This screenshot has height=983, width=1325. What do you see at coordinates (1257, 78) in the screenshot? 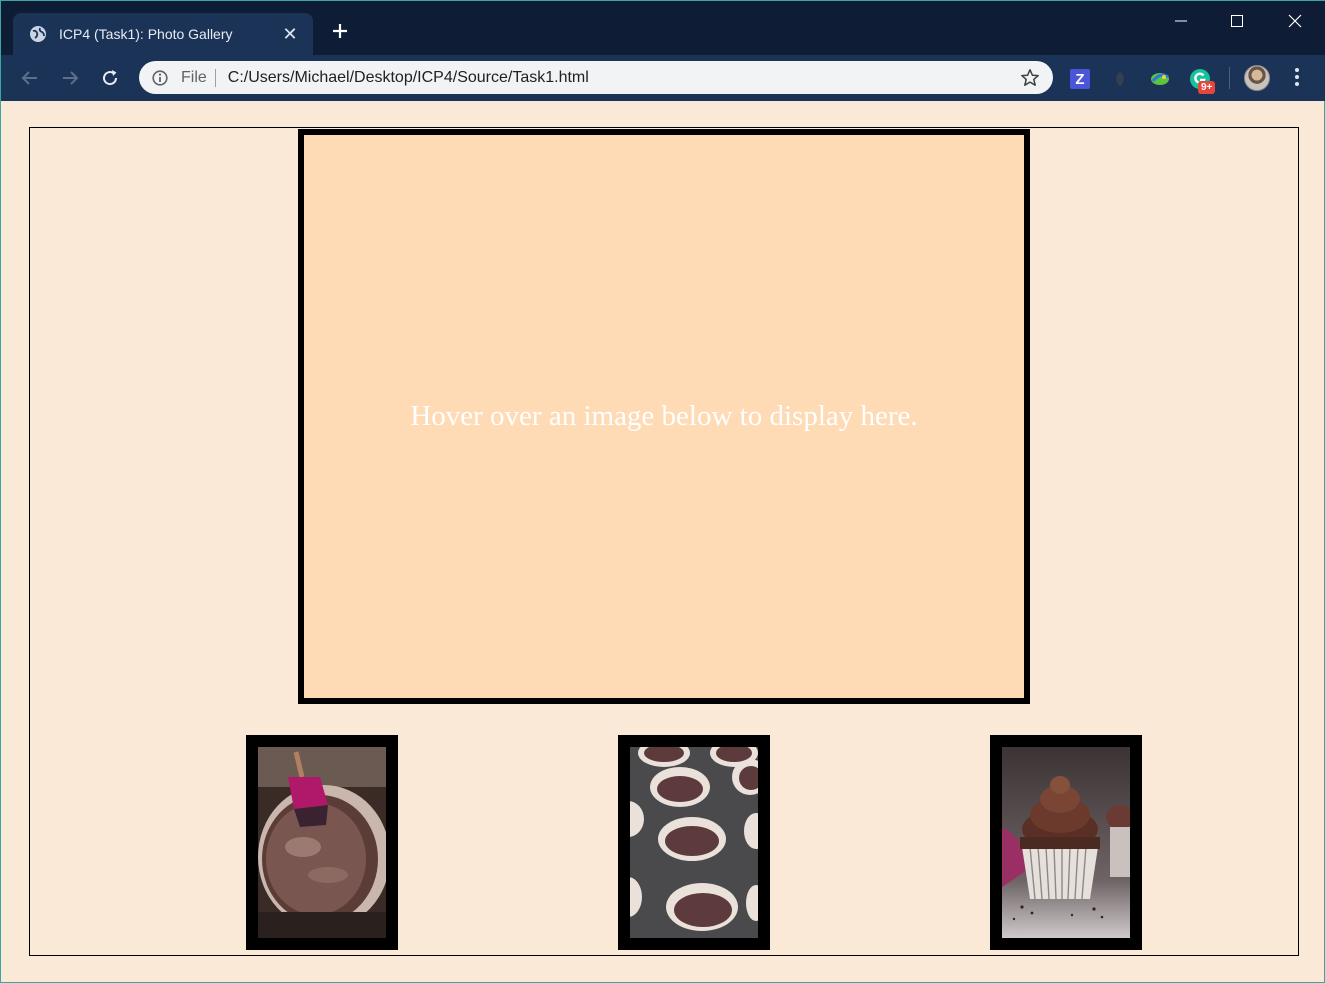
I see `avatar` at bounding box center [1257, 78].